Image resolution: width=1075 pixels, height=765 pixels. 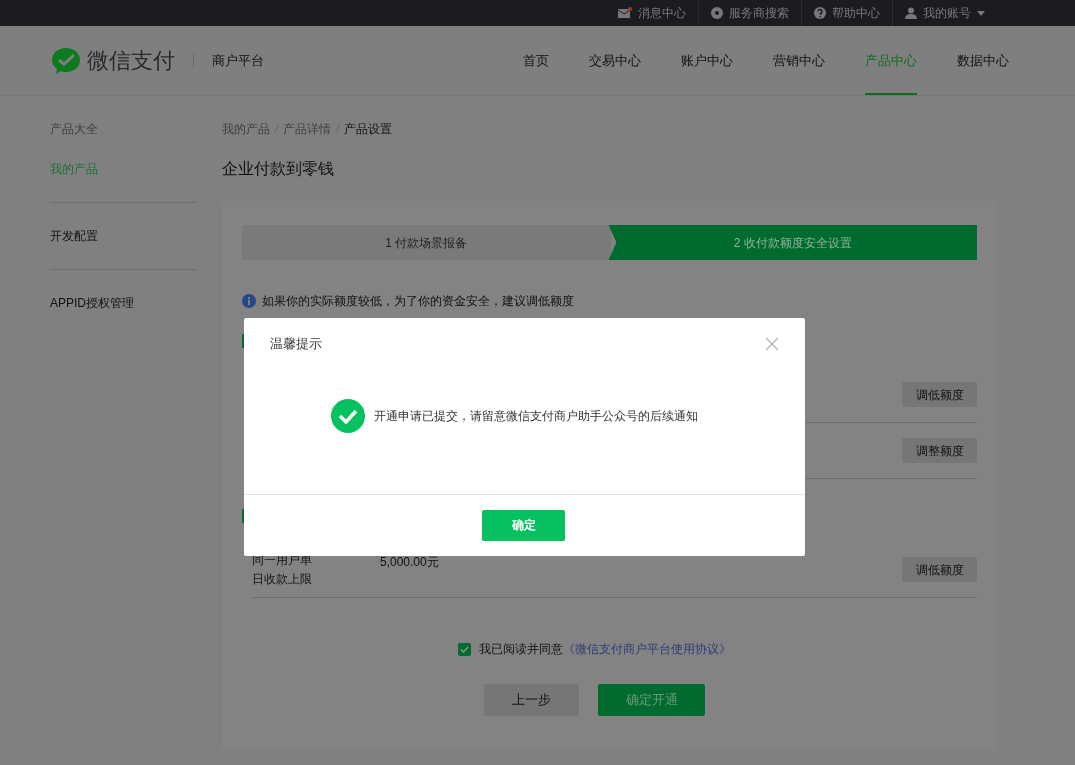 What do you see at coordinates (615, 60) in the screenshot?
I see `nav-tab: 交易中心` at bounding box center [615, 60].